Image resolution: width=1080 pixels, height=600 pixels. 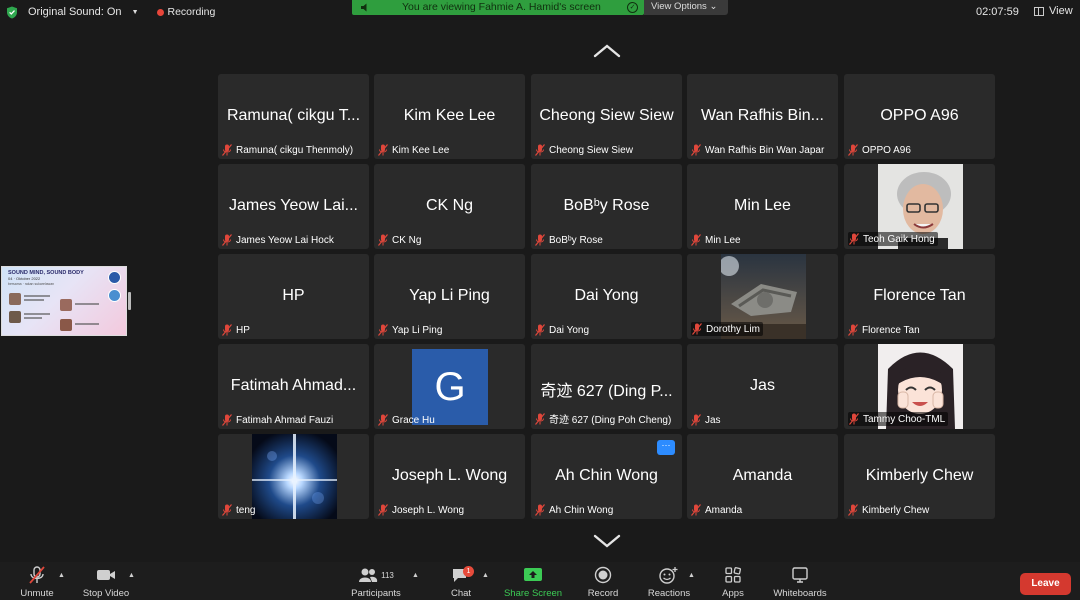 What do you see at coordinates (37, 582) in the screenshot?
I see `unmute-button: Unmute` at bounding box center [37, 582].